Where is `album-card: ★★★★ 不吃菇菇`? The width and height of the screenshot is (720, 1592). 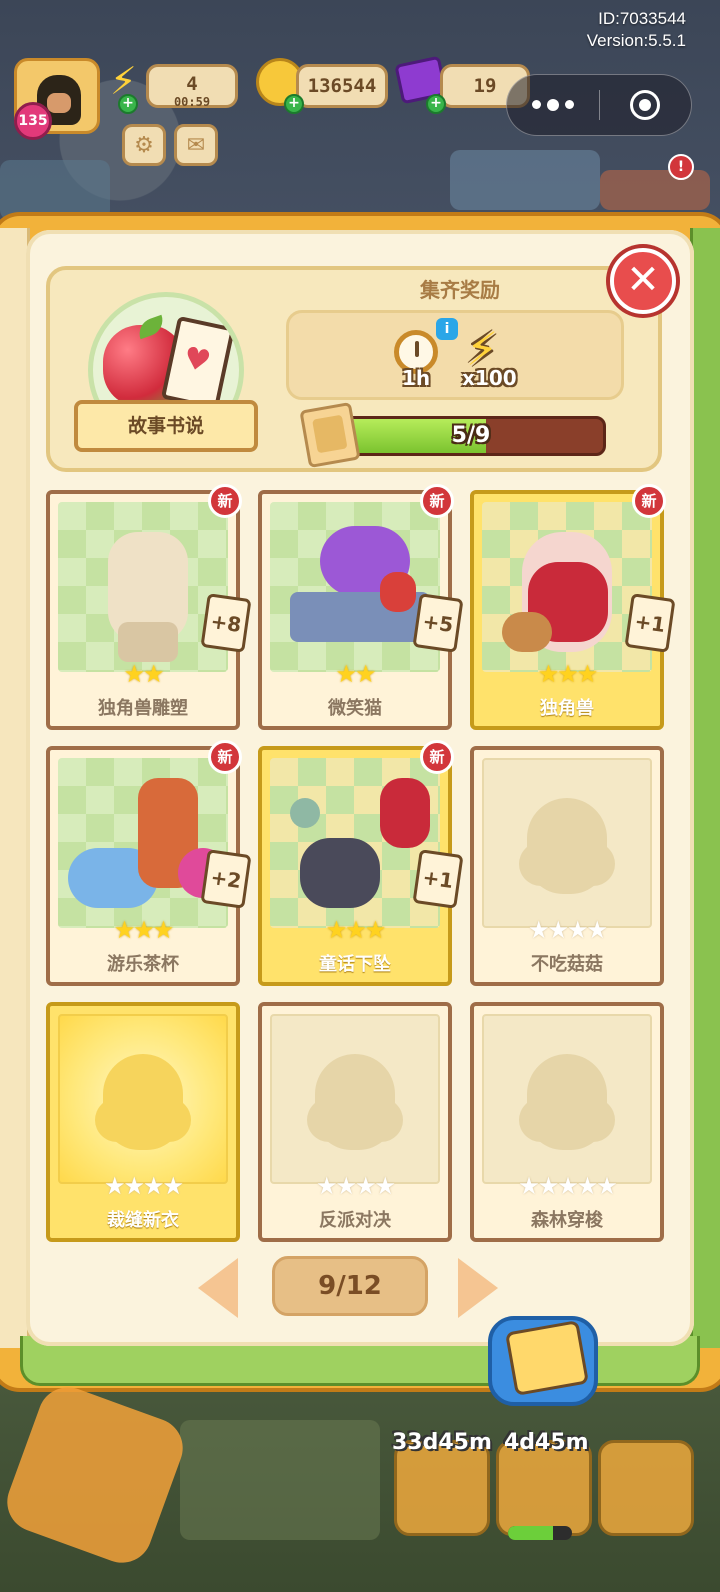
album-card: ★★★★ 不吃菇菇 is located at coordinates (567, 866).